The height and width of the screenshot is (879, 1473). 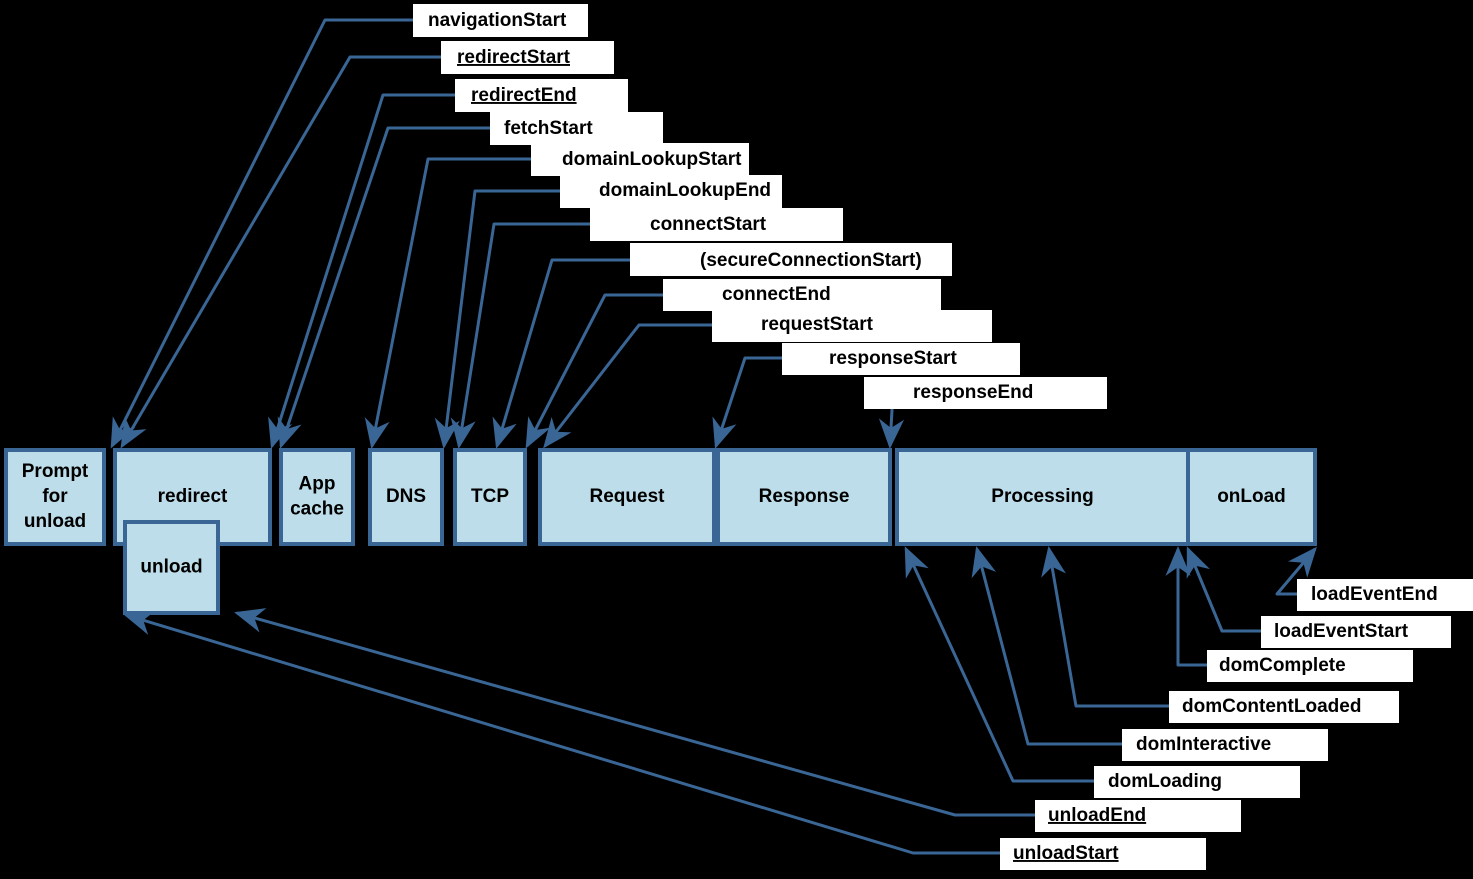 What do you see at coordinates (1066, 853) in the screenshot?
I see `milestone-label-unloadStart: unloadStart` at bounding box center [1066, 853].